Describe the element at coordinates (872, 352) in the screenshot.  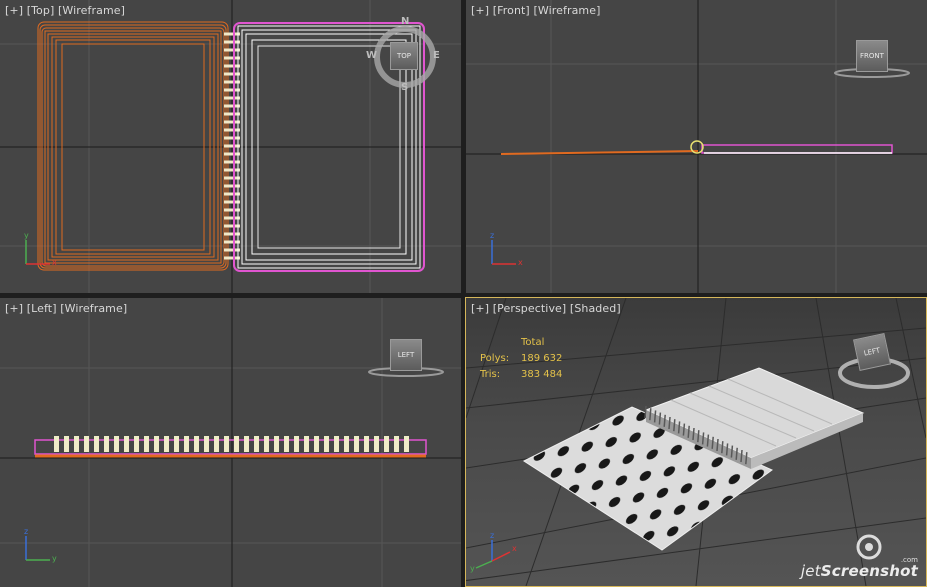
I see `viewcube-perspective: LEFT` at that location.